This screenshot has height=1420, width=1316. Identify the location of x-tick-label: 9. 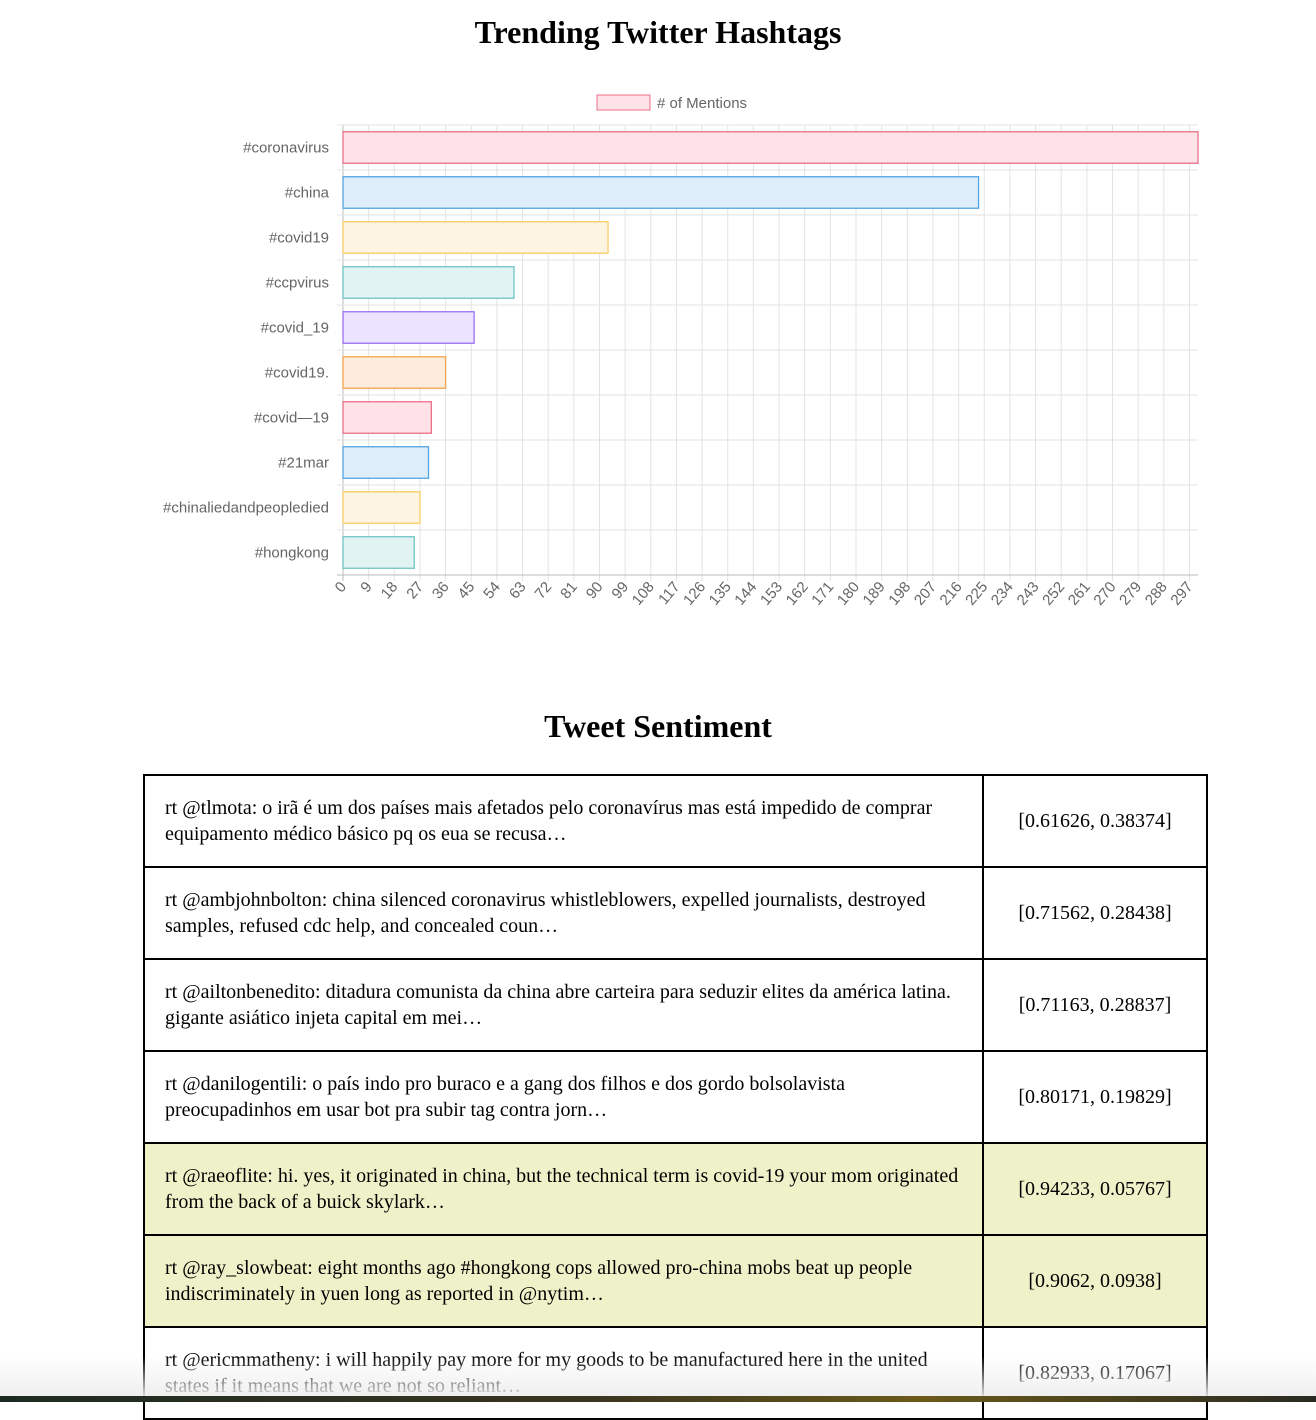
(366, 587).